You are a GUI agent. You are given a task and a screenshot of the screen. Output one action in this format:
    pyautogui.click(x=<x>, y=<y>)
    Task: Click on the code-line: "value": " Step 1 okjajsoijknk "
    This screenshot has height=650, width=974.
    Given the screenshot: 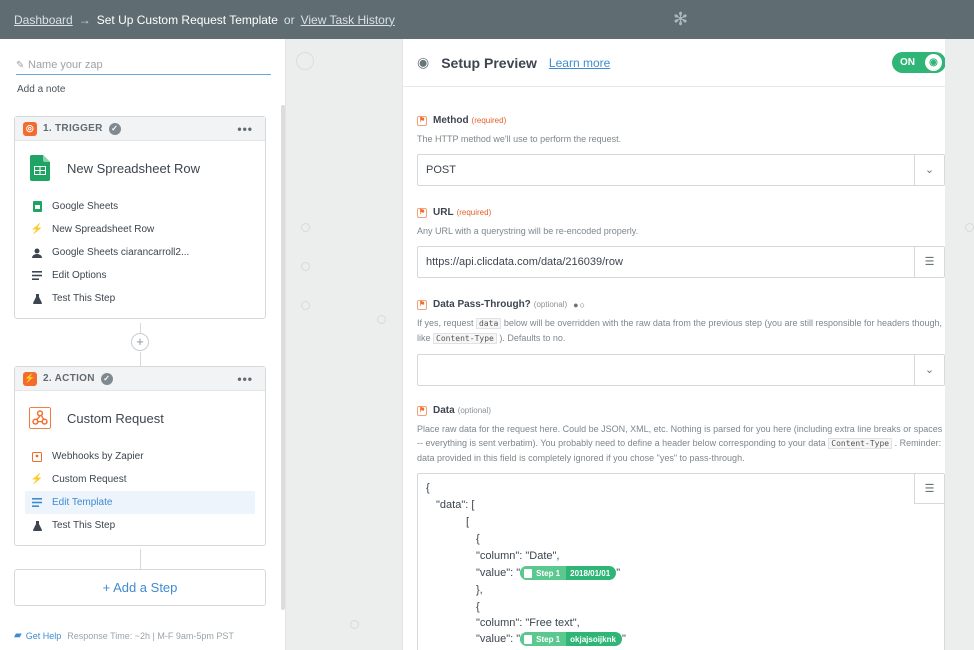 What is the action you would take?
    pyautogui.click(x=551, y=639)
    